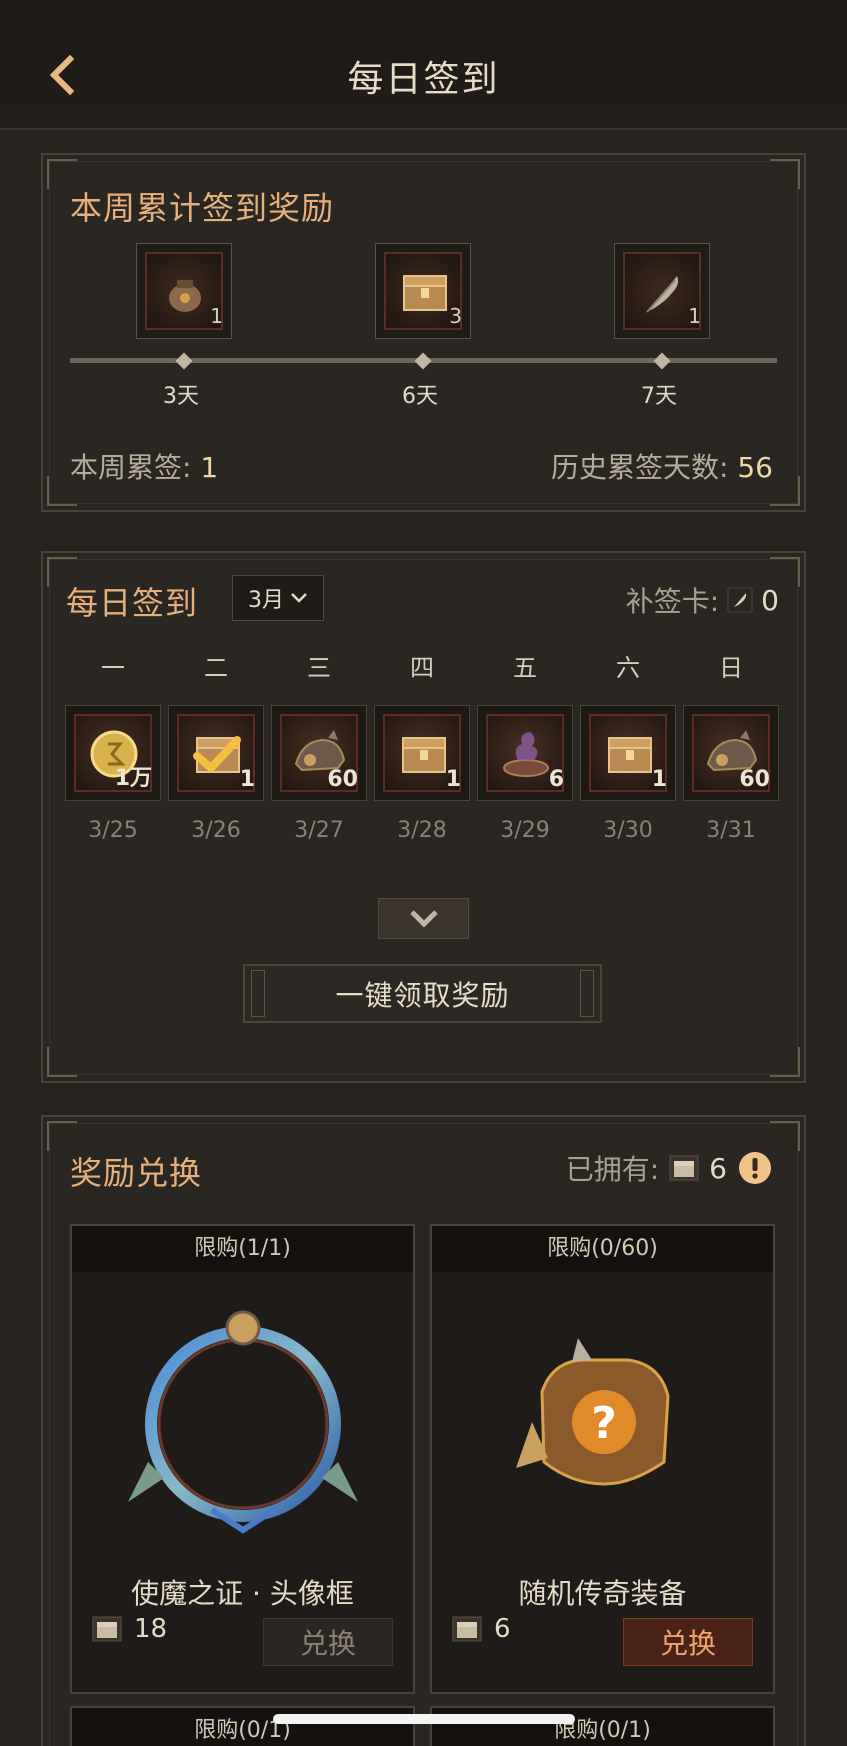  What do you see at coordinates (133, 778) in the screenshot?
I see `day-reward-count: 1万` at bounding box center [133, 778].